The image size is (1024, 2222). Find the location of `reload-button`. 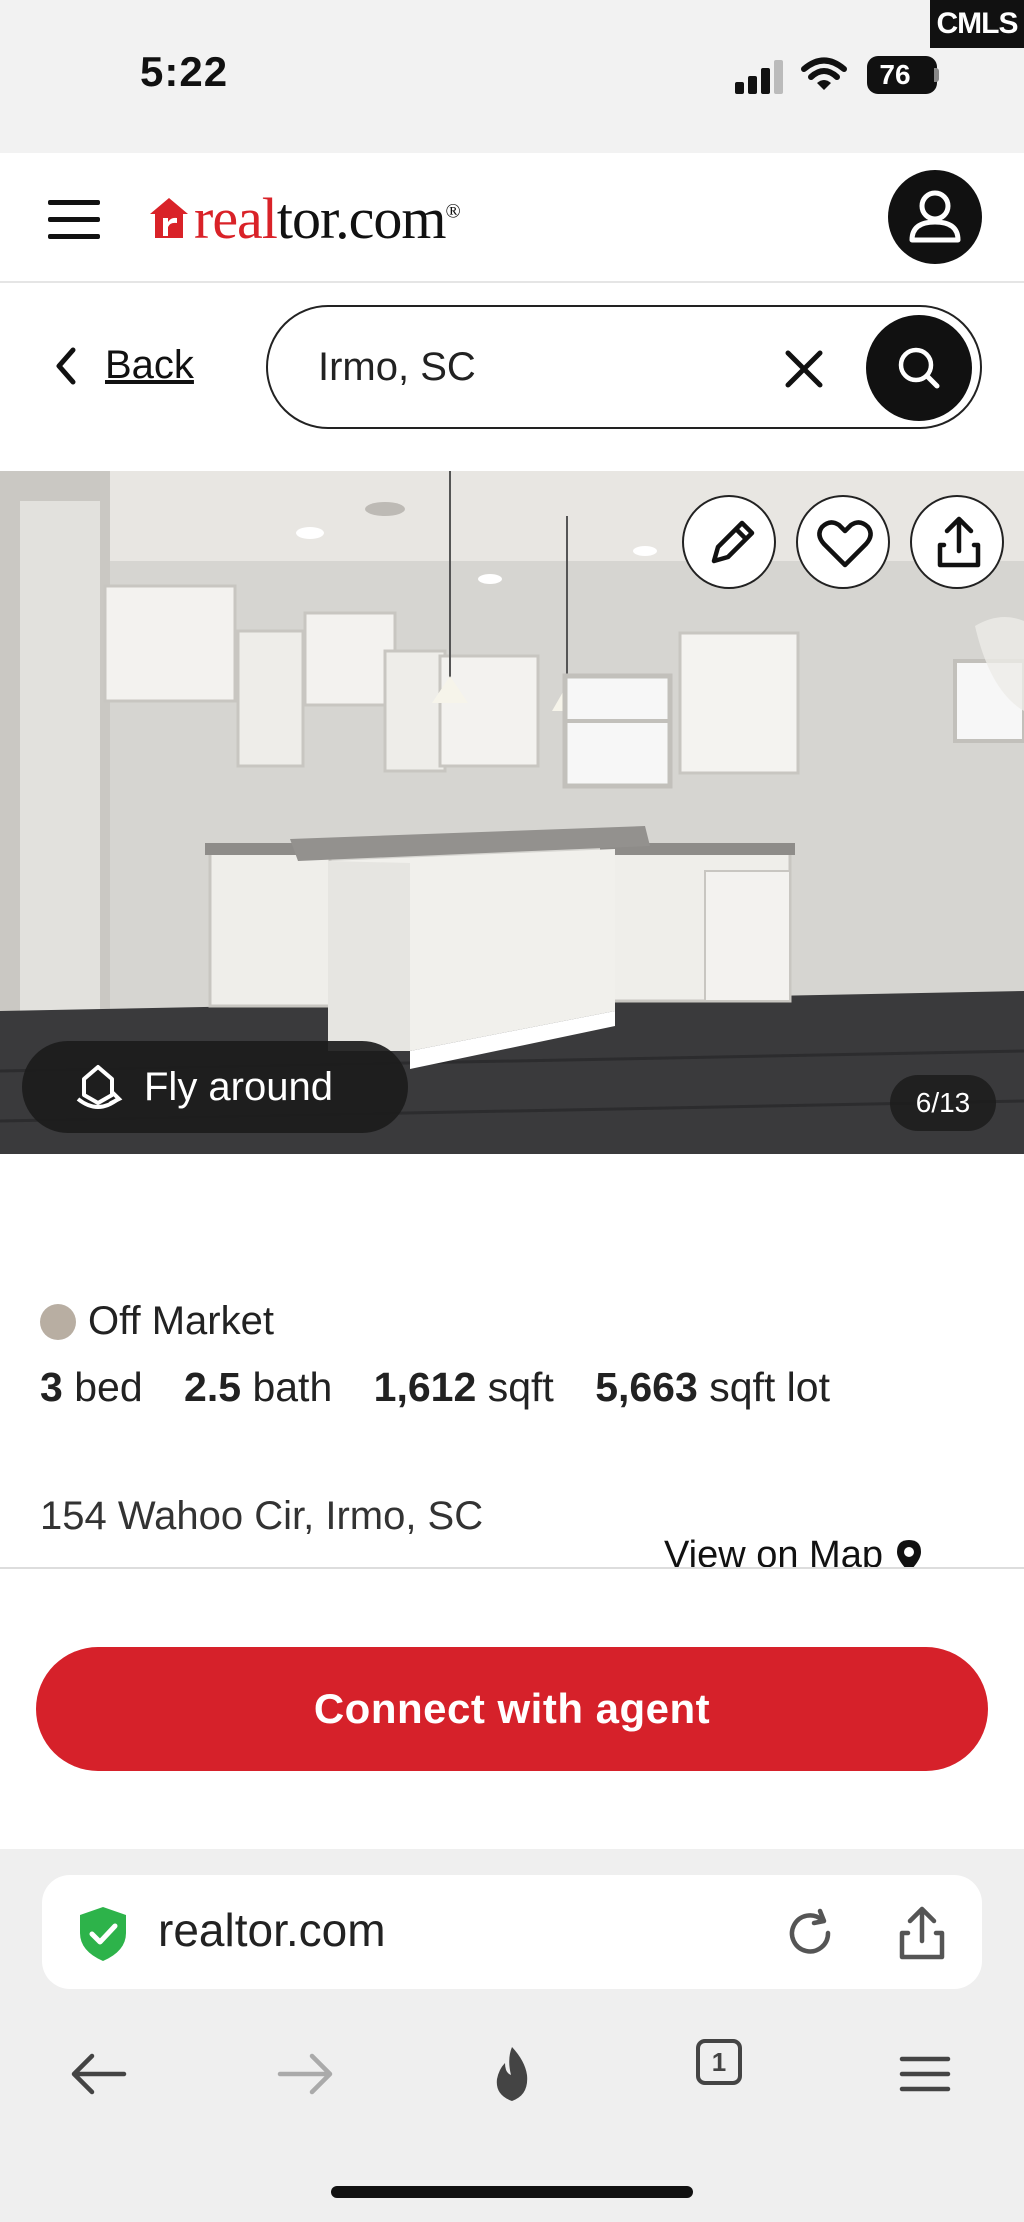

reload-button is located at coordinates (810, 1933).